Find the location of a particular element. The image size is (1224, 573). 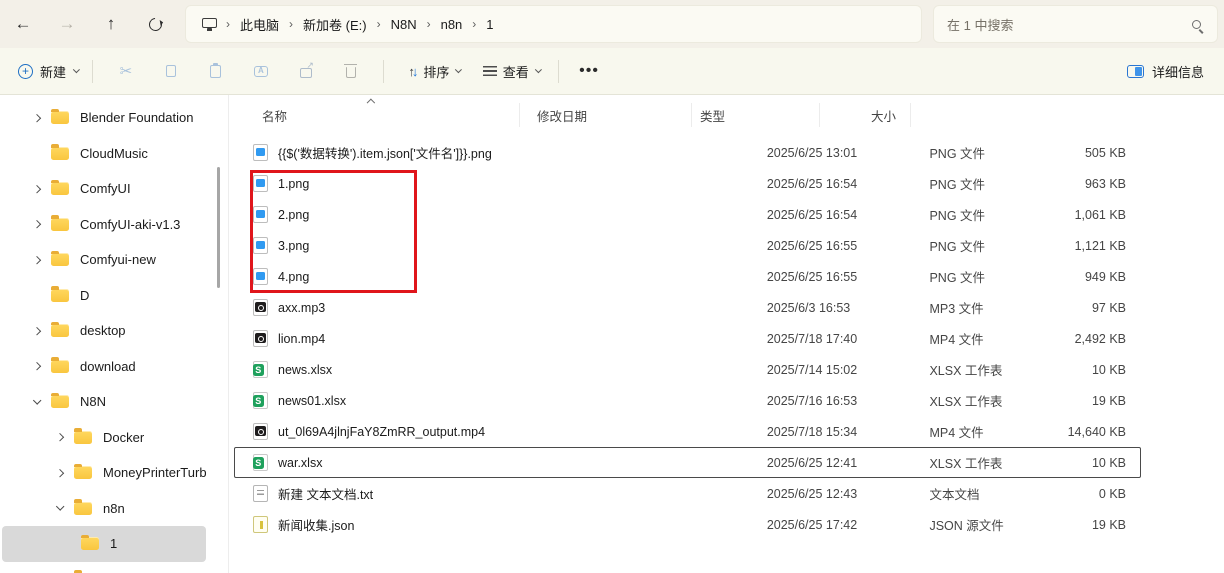

share-button is located at coordinates (306, 71).